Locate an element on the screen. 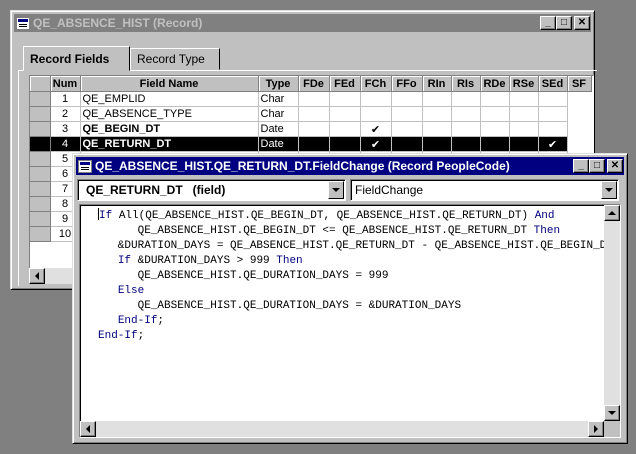 The width and height of the screenshot is (636, 454). table-row: 4 QE_RETURN_DT Date ✔ ✔ is located at coordinates (310, 144).